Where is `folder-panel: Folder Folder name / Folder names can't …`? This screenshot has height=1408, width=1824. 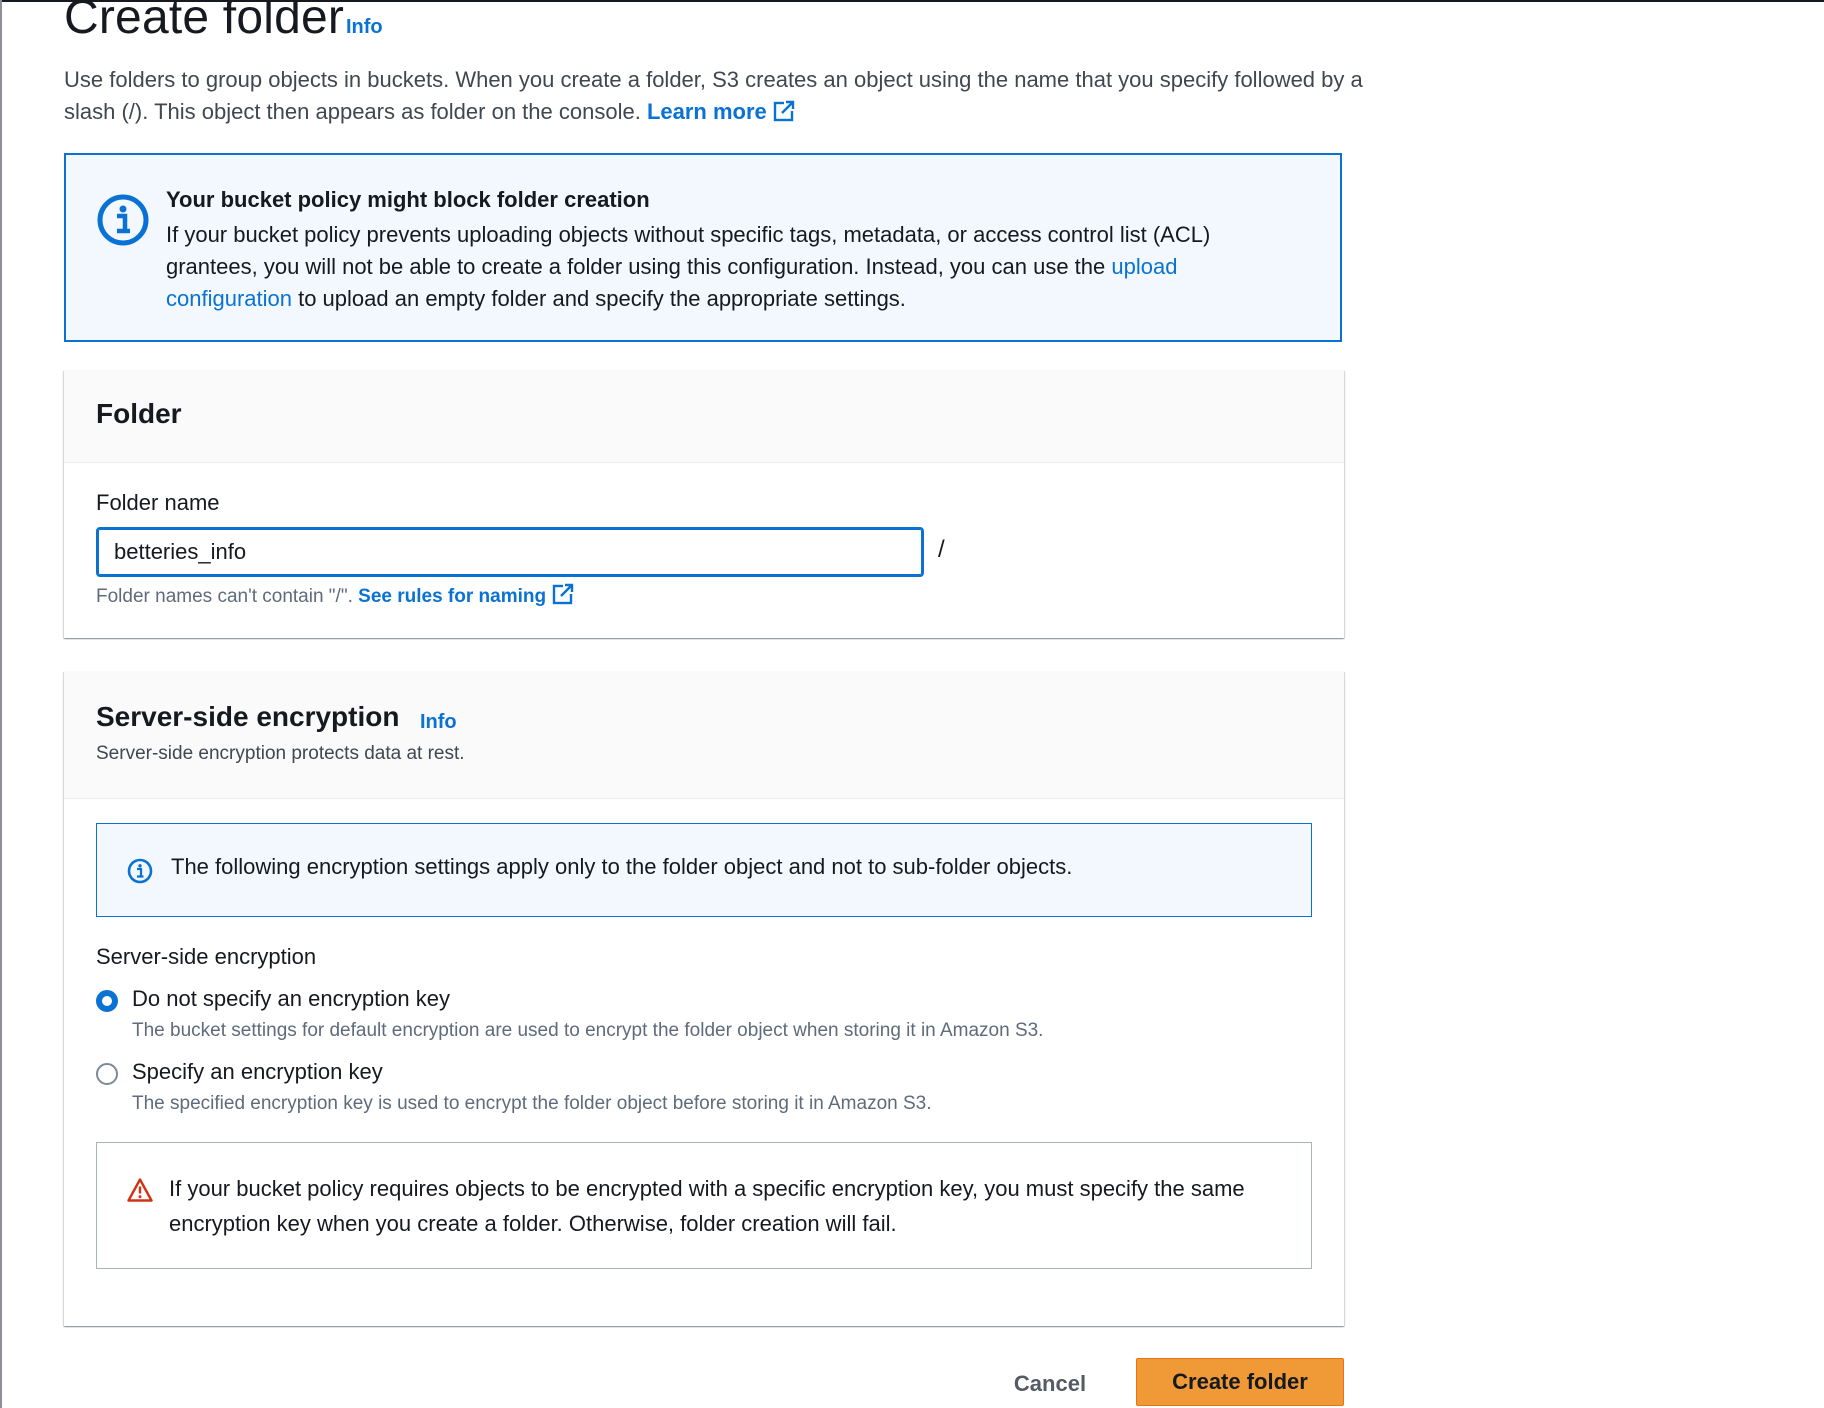
folder-panel: Folder Folder name / Folder names can't … is located at coordinates (704, 504).